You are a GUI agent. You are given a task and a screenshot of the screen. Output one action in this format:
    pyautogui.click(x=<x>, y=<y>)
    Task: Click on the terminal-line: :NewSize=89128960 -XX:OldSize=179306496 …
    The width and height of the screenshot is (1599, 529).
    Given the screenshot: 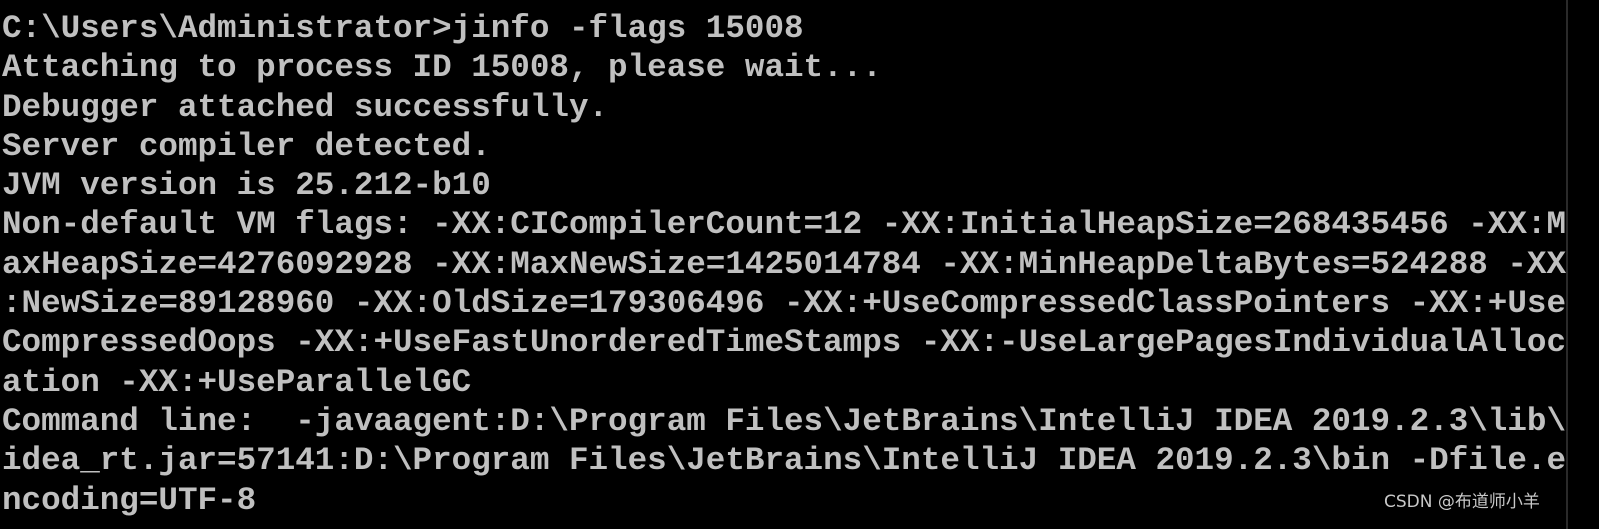 What is the action you would take?
    pyautogui.click(x=784, y=304)
    